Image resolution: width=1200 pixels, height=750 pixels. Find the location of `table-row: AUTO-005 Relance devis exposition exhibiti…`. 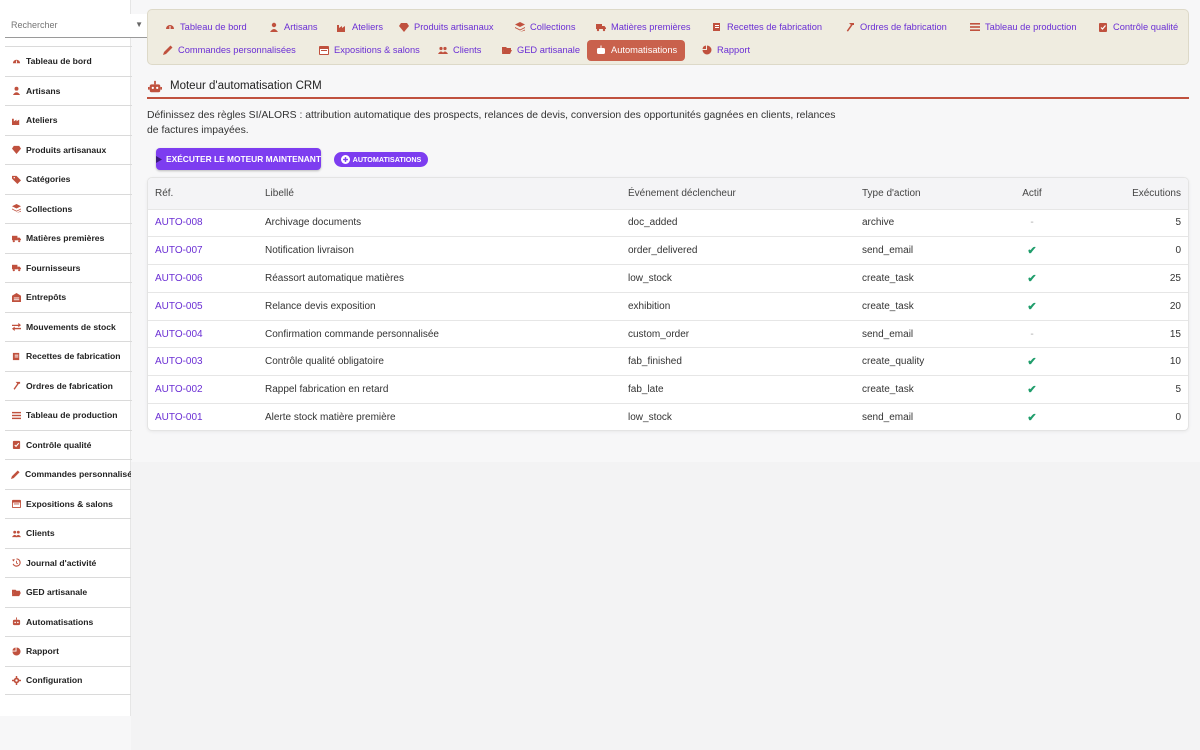

table-row: AUTO-005 Relance devis exposition exhibiti… is located at coordinates (668, 306).